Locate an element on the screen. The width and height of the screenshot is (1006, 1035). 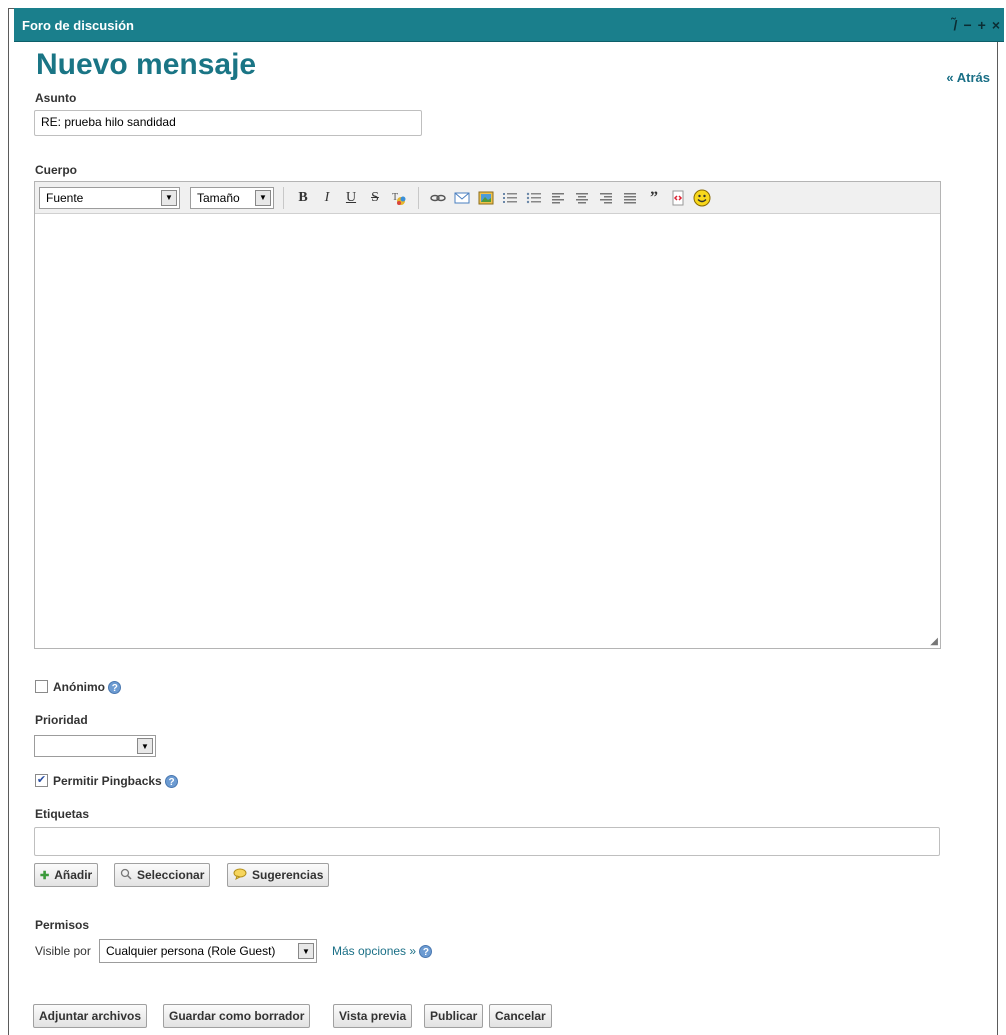
suggestions-button: Sugerencias is located at coordinates (278, 875).